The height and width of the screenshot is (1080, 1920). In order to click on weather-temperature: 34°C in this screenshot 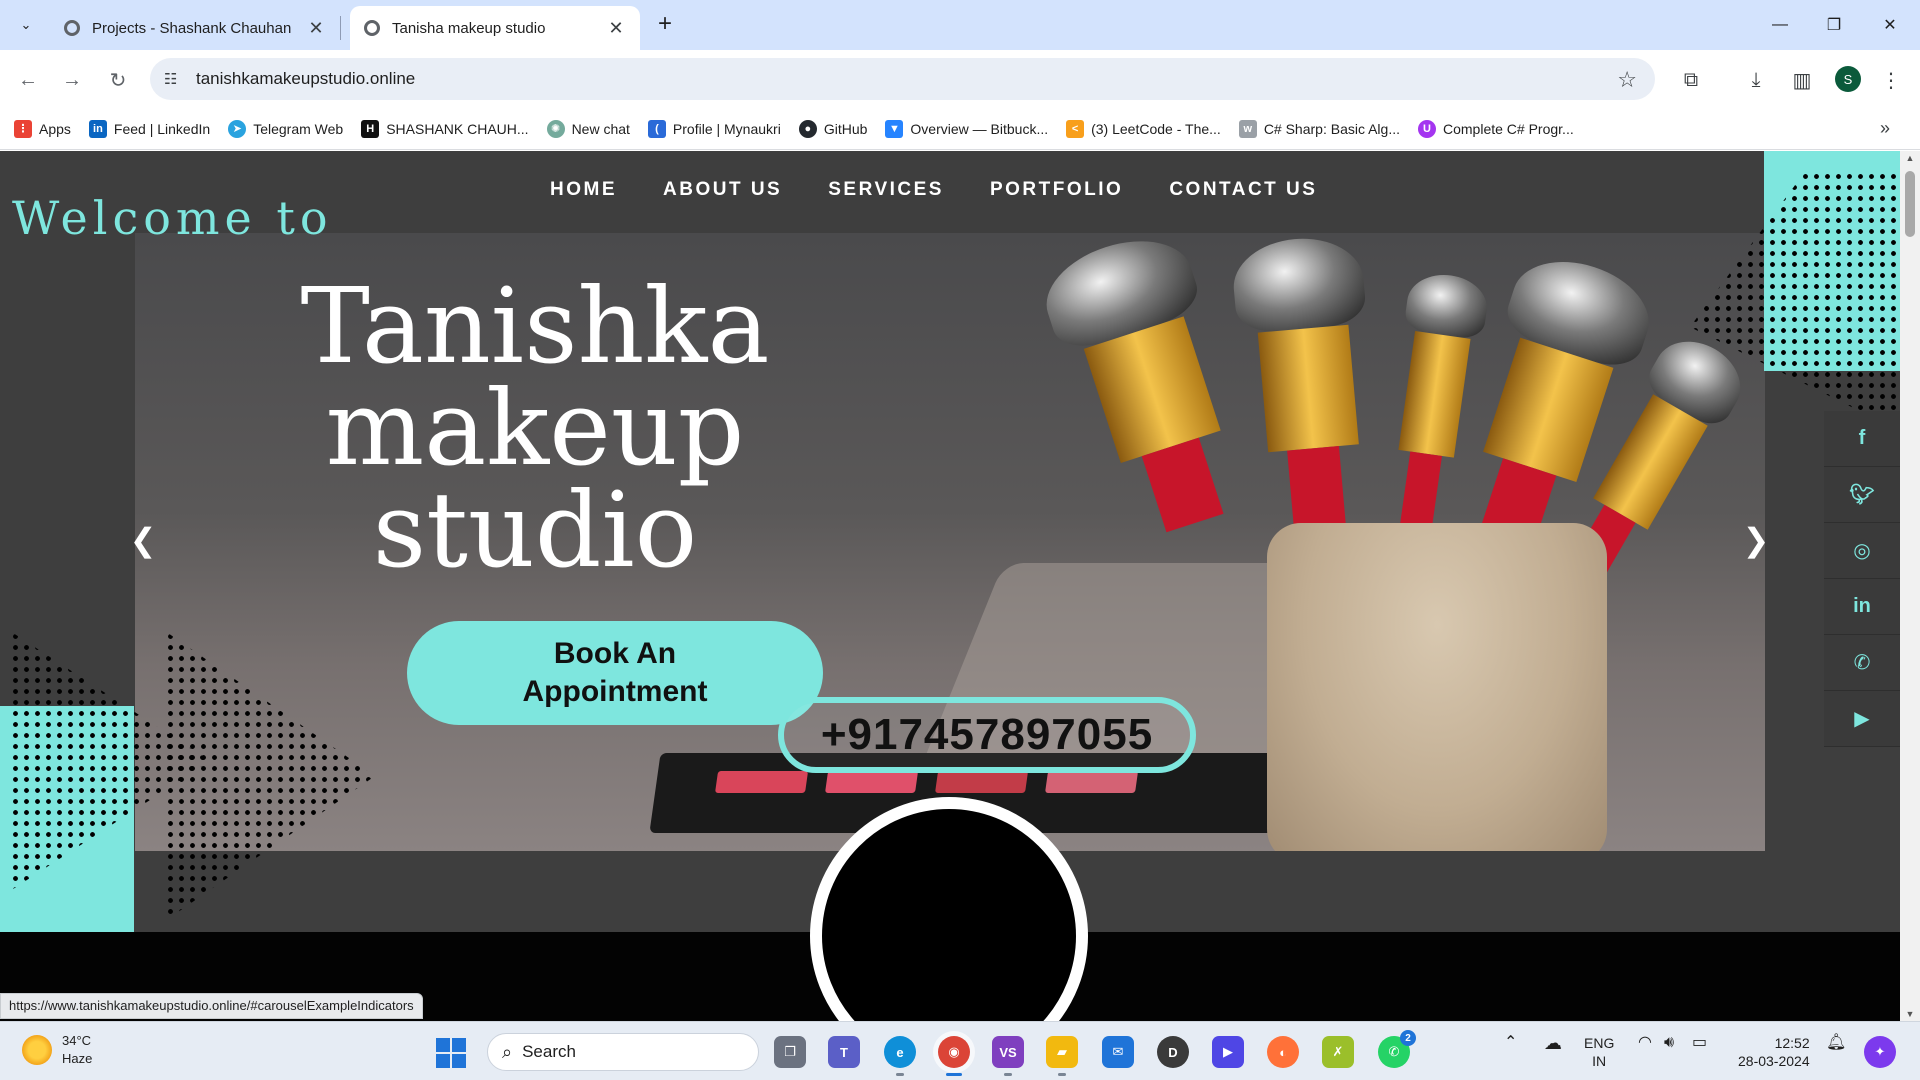, I will do `click(77, 1040)`.